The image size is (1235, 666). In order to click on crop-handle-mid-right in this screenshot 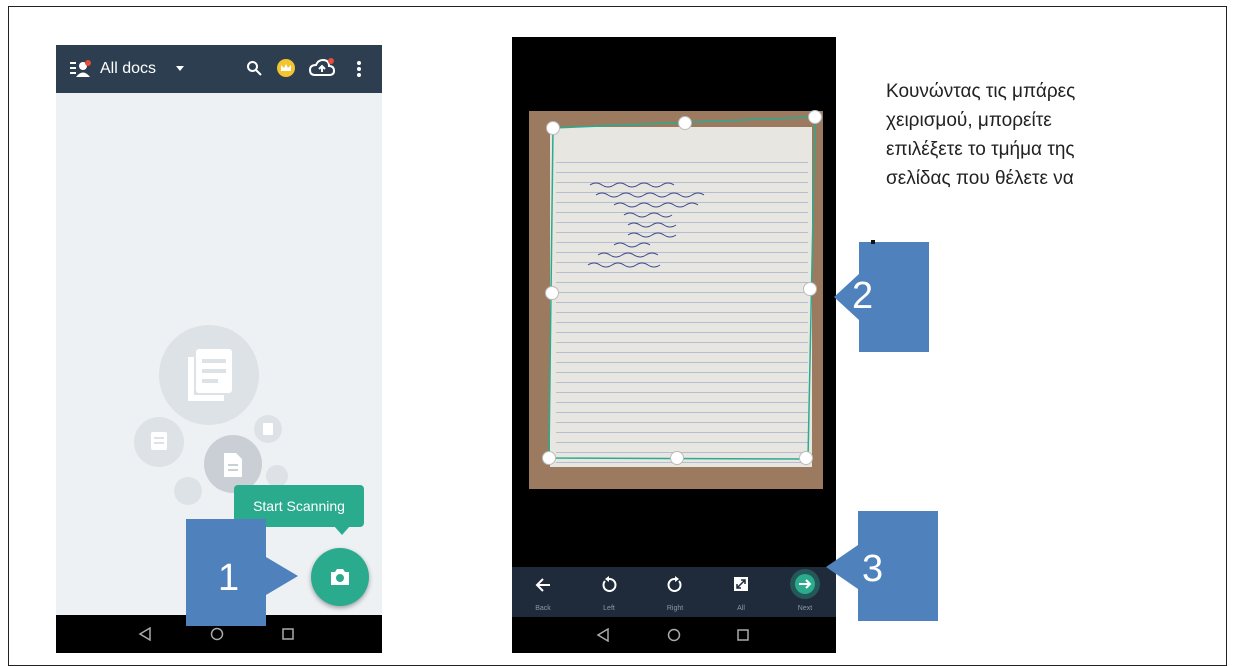, I will do `click(810, 289)`.